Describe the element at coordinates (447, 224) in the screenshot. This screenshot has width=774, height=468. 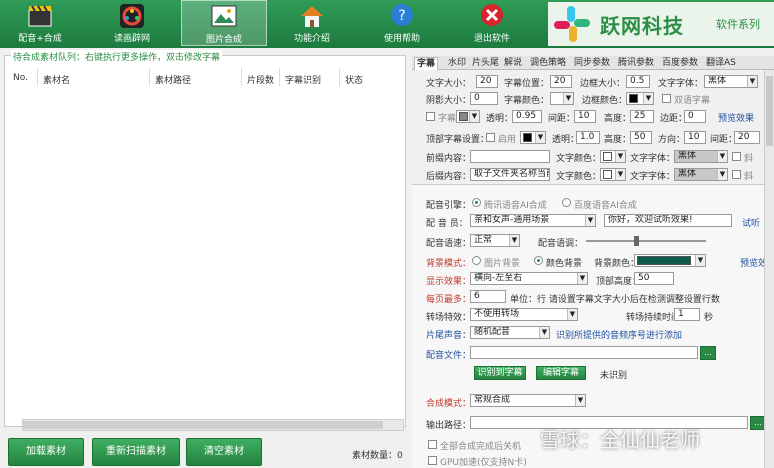
I see `voice-actor-label: 配 音 员：` at that location.